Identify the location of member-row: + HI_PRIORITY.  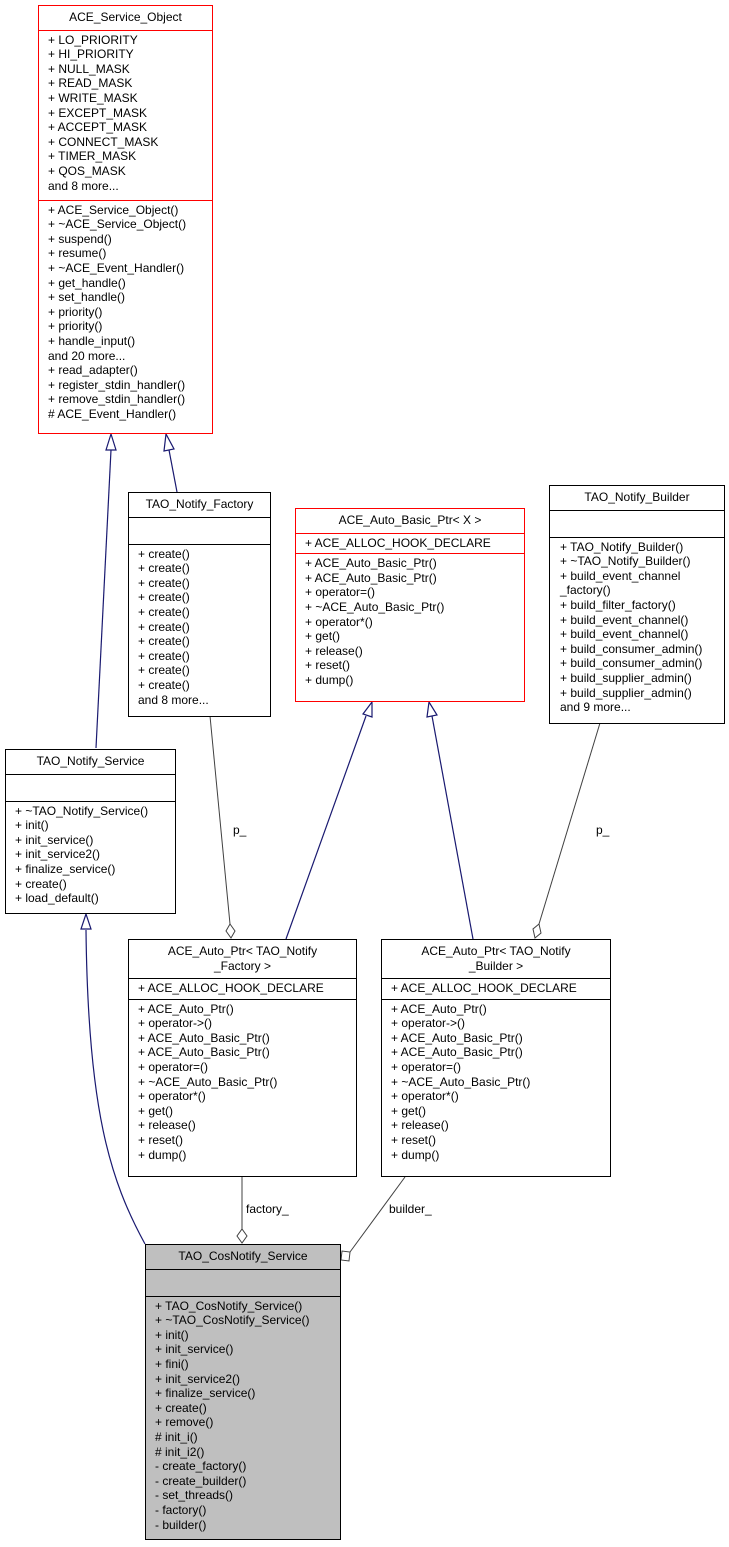
(91, 54).